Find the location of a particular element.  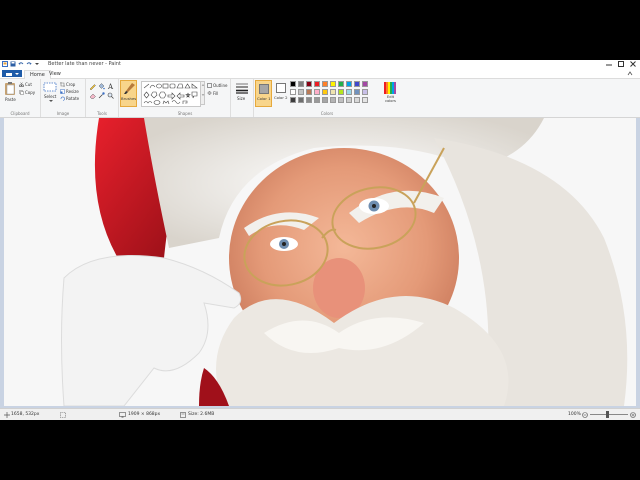

cut-label: Cut is located at coordinates (28, 84).